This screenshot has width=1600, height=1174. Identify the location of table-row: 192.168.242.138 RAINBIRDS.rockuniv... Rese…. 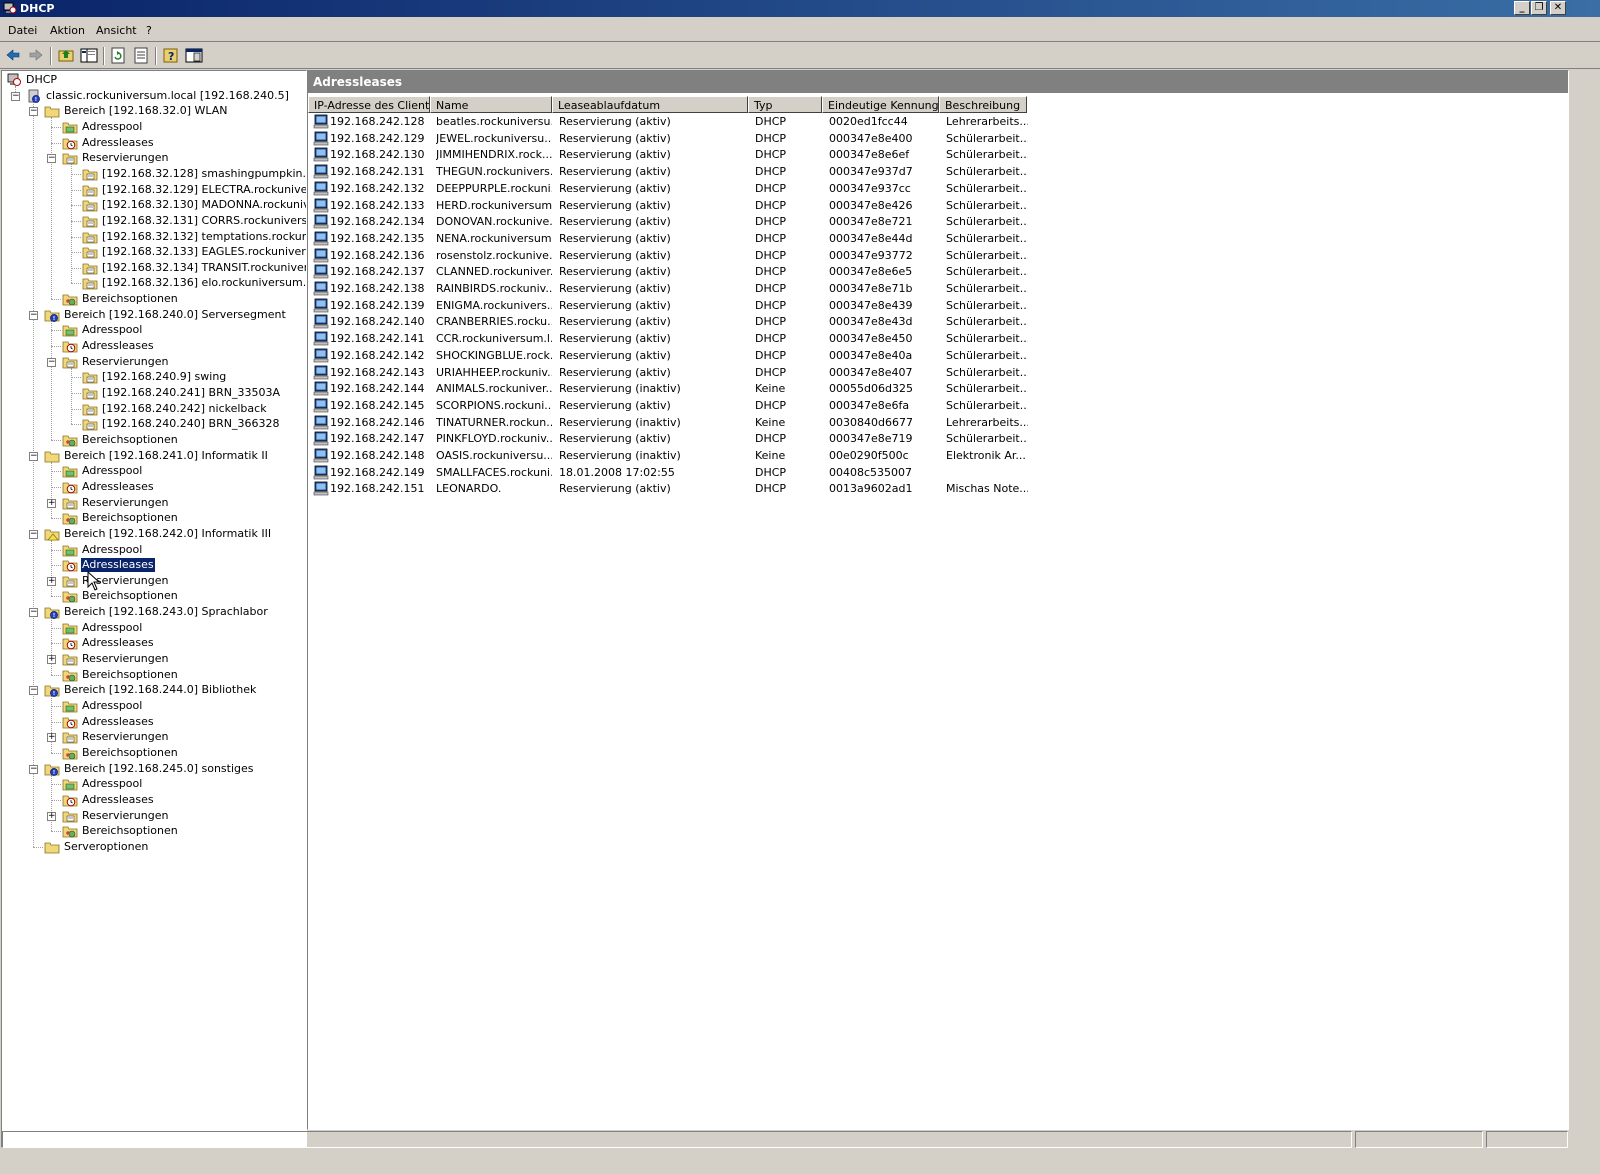
(935, 288).